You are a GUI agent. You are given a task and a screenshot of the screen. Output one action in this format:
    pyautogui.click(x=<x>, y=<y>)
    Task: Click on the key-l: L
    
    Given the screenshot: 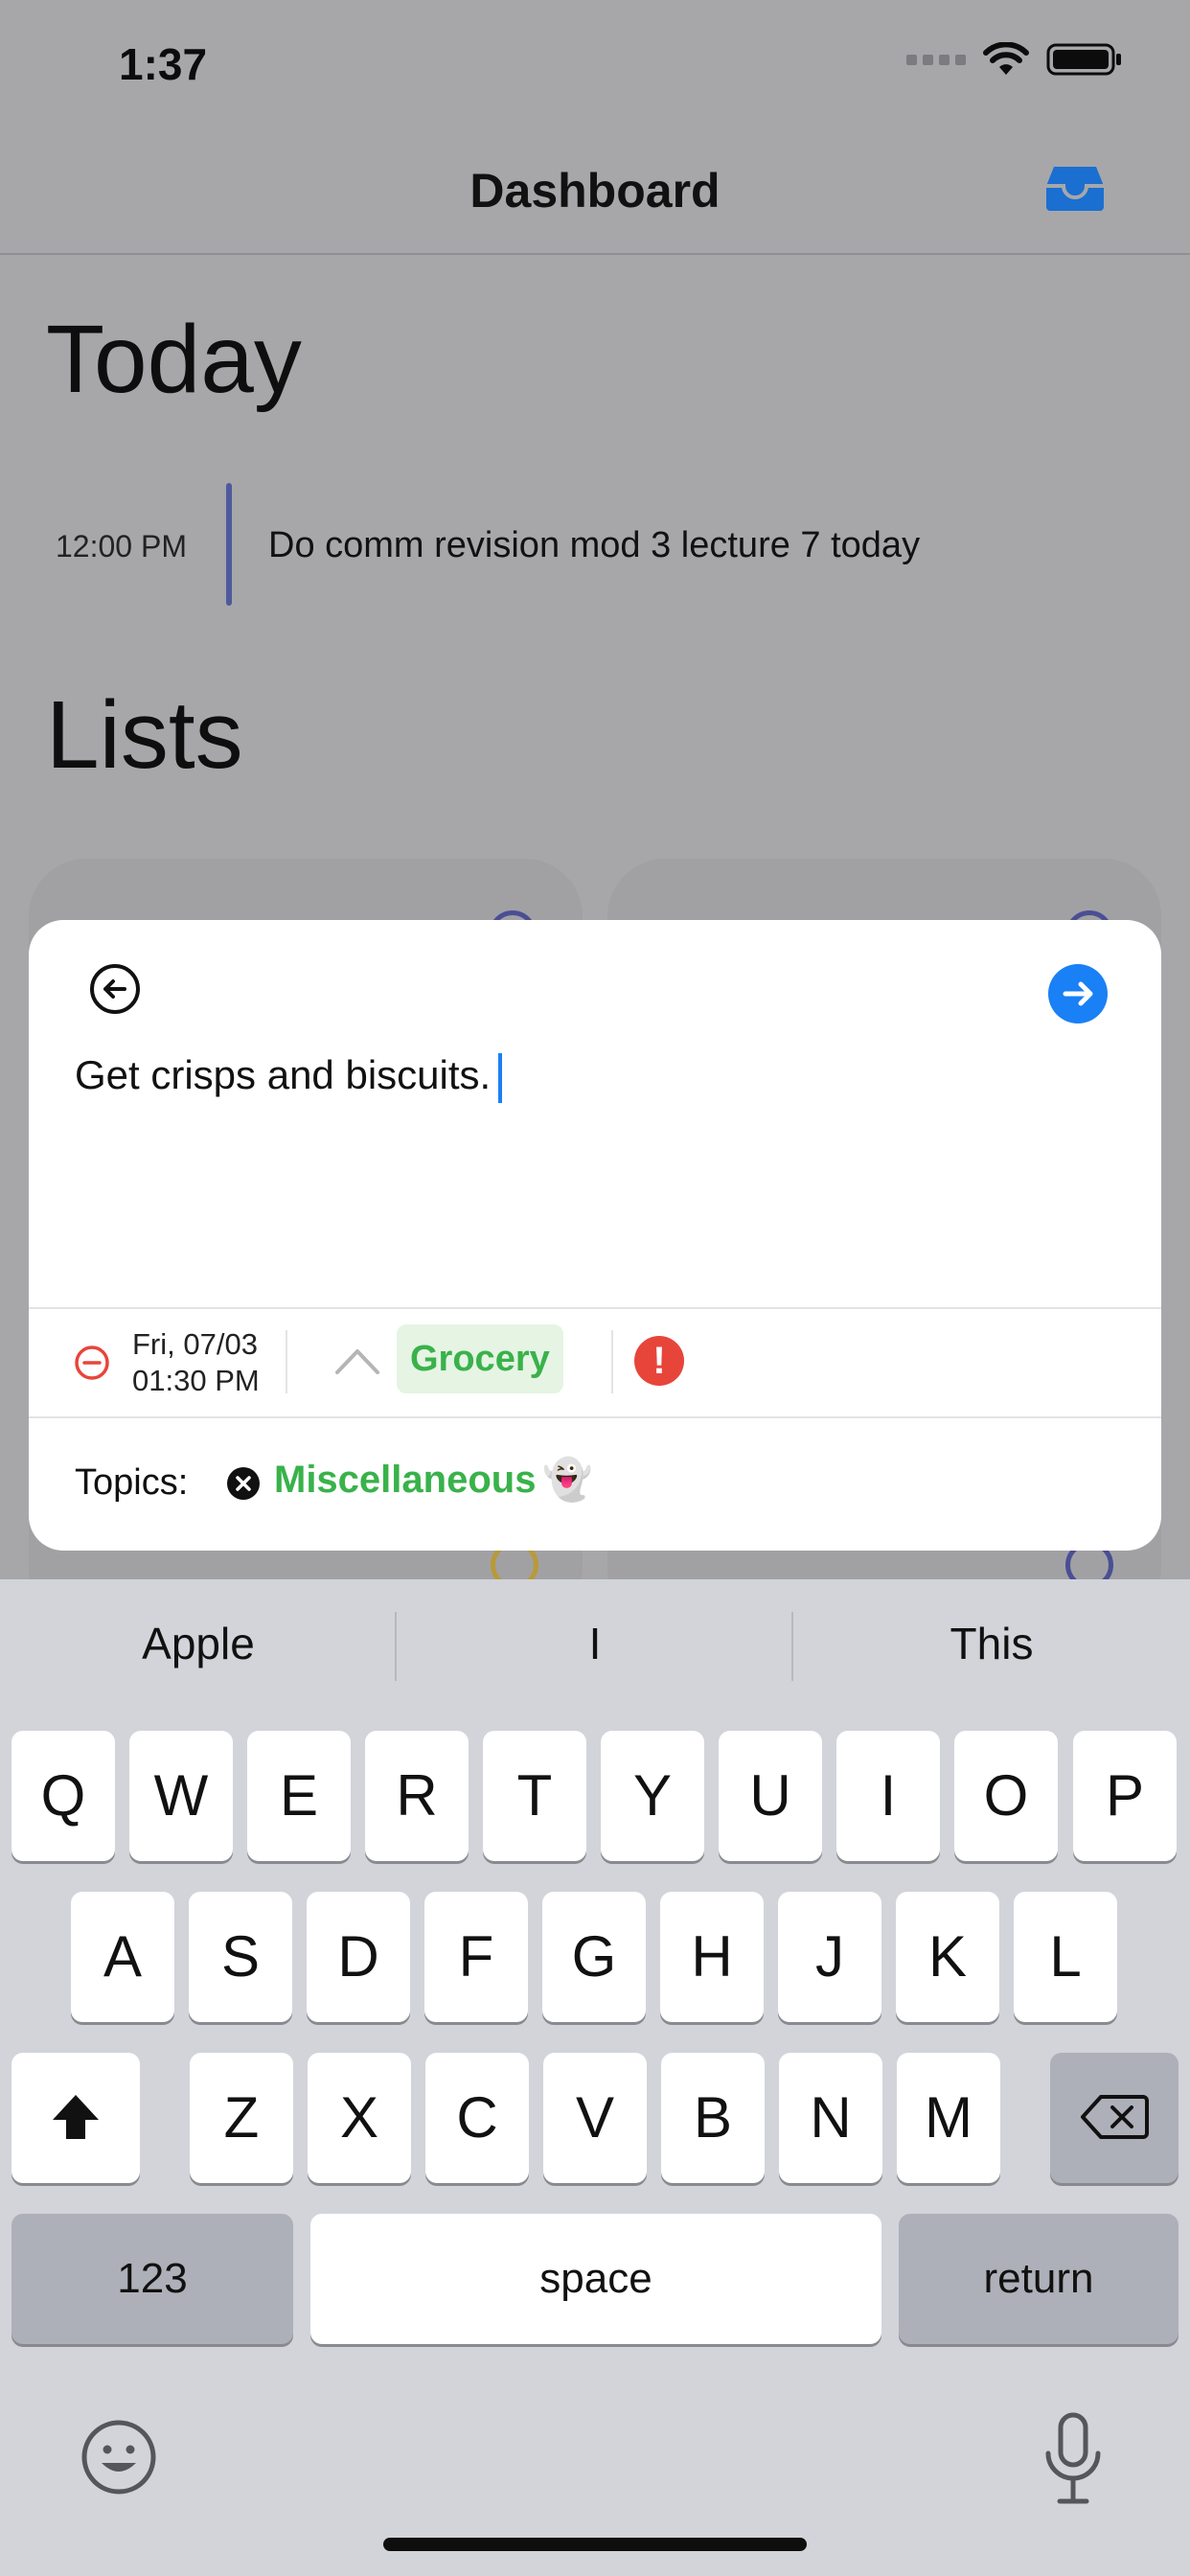 What is the action you would take?
    pyautogui.click(x=1066, y=1957)
    